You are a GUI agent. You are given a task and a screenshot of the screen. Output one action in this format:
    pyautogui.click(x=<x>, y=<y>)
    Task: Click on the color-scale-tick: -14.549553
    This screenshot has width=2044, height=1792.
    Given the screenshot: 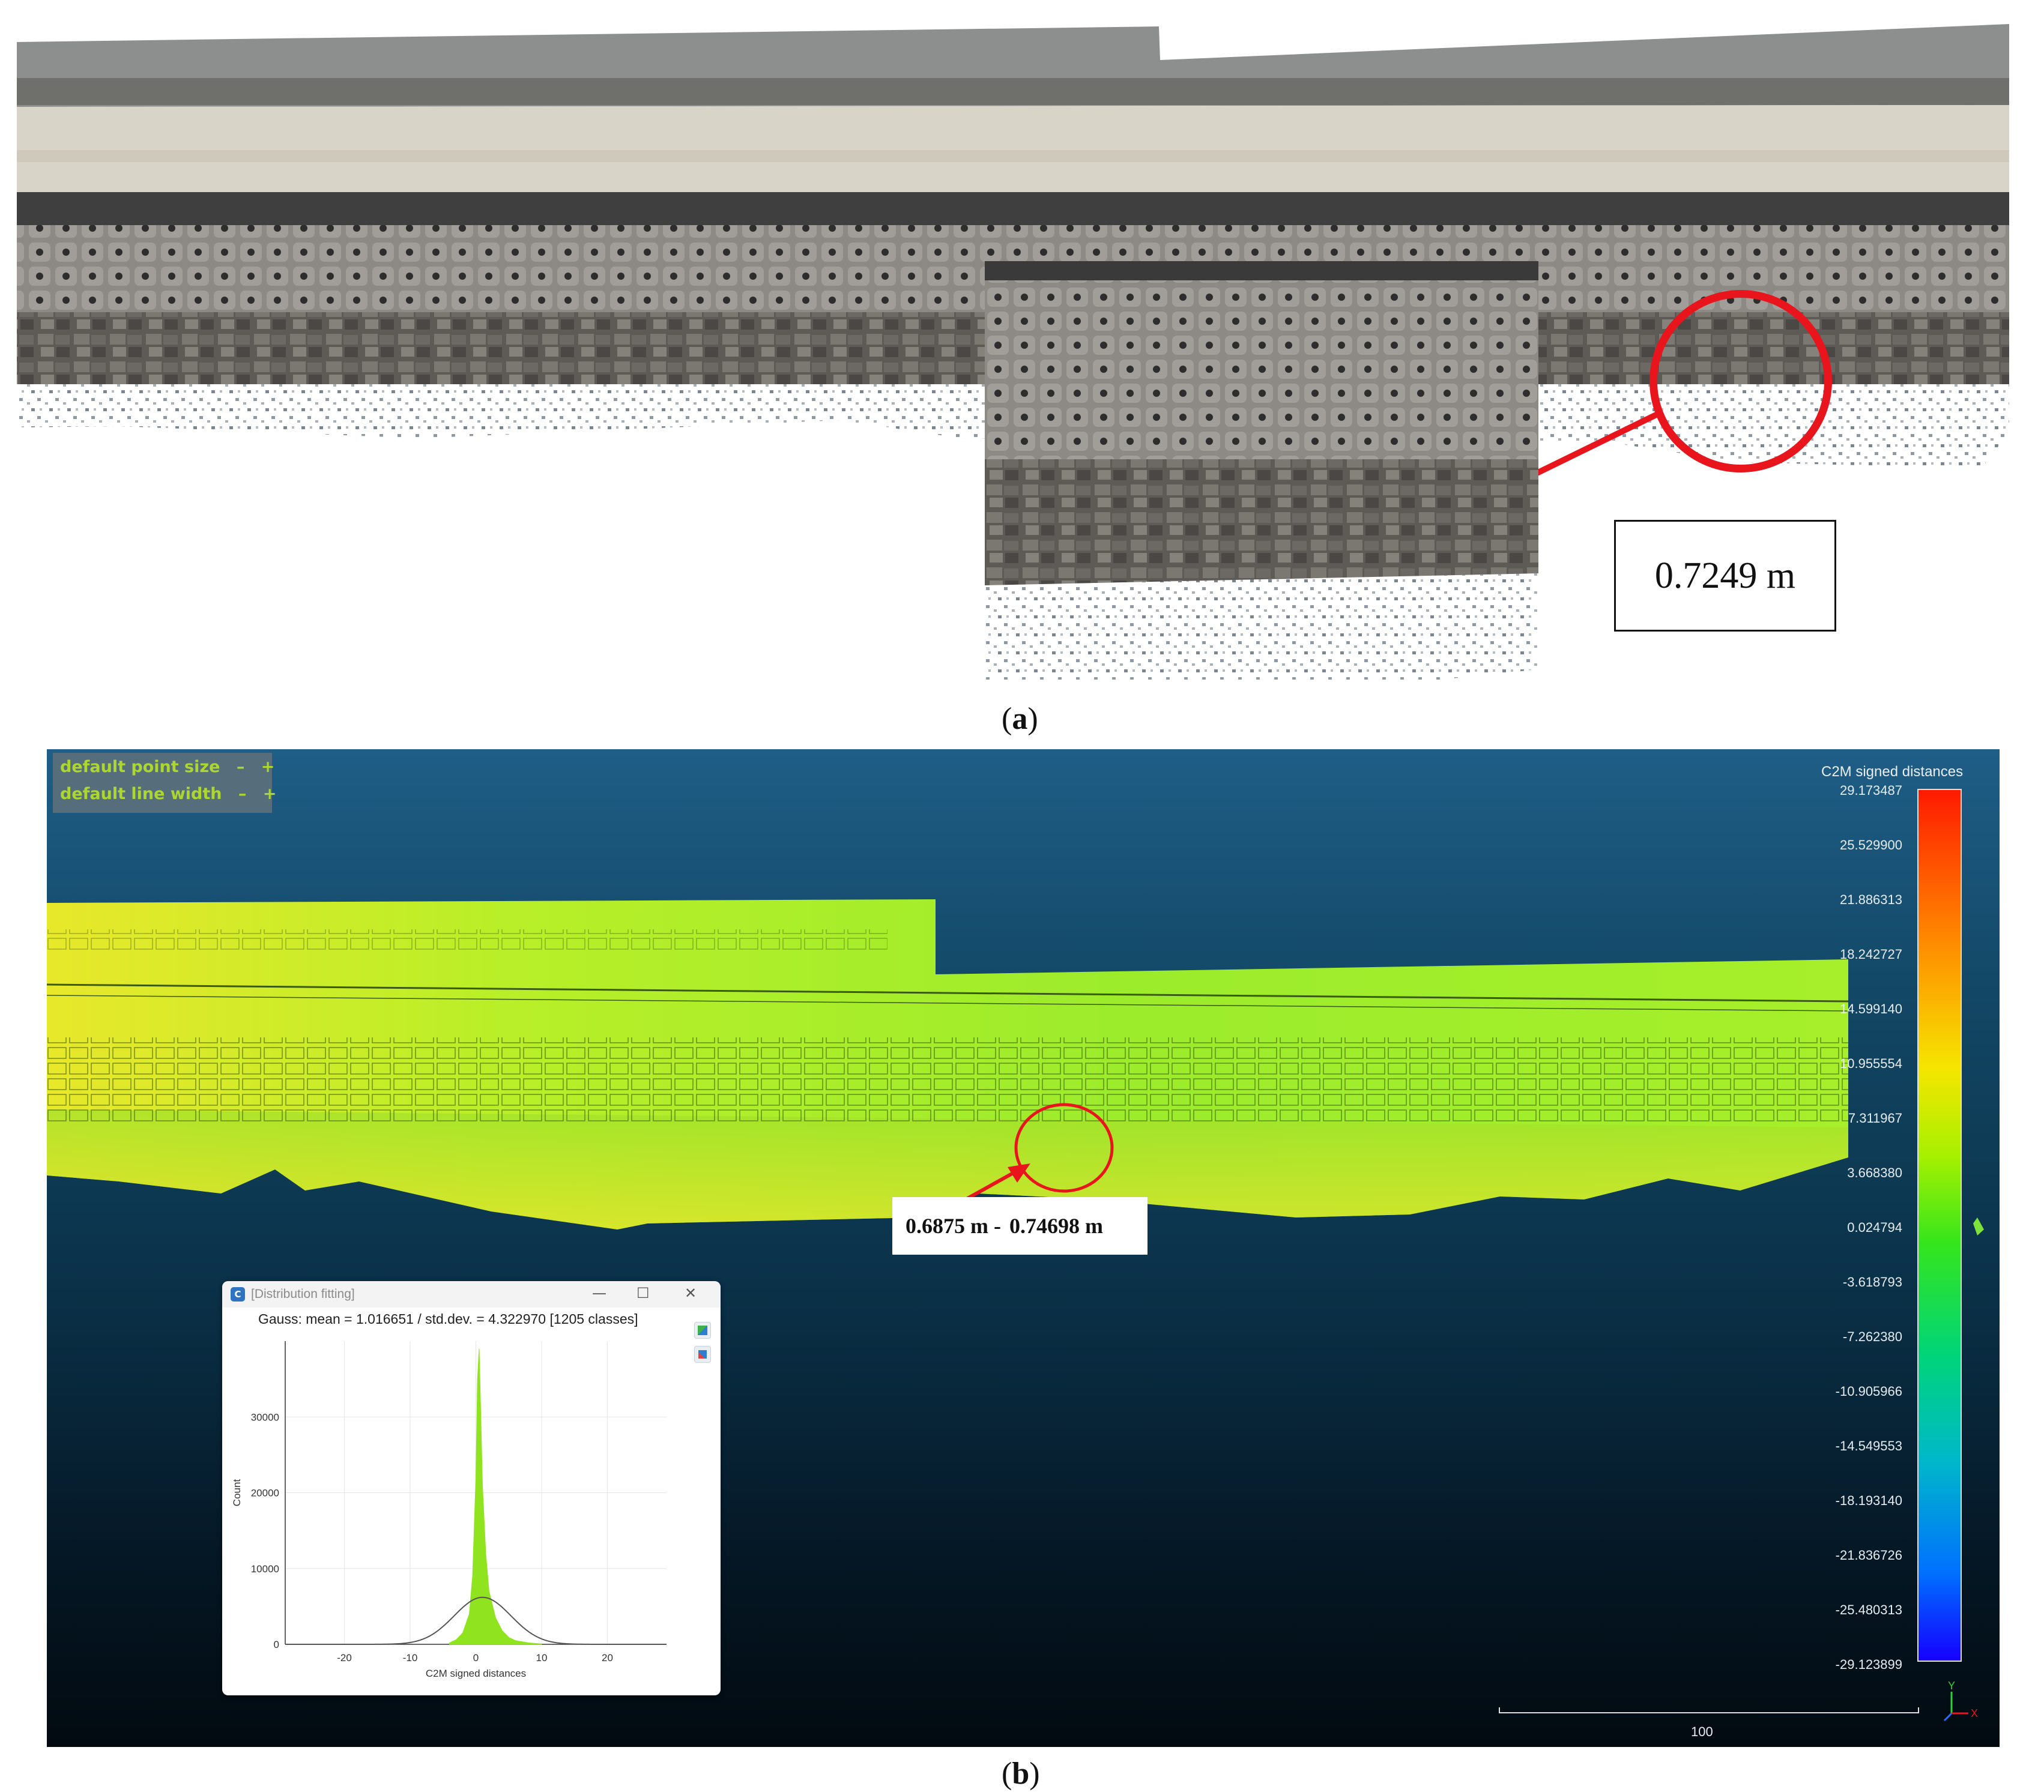 What is the action you would take?
    pyautogui.click(x=1868, y=1445)
    